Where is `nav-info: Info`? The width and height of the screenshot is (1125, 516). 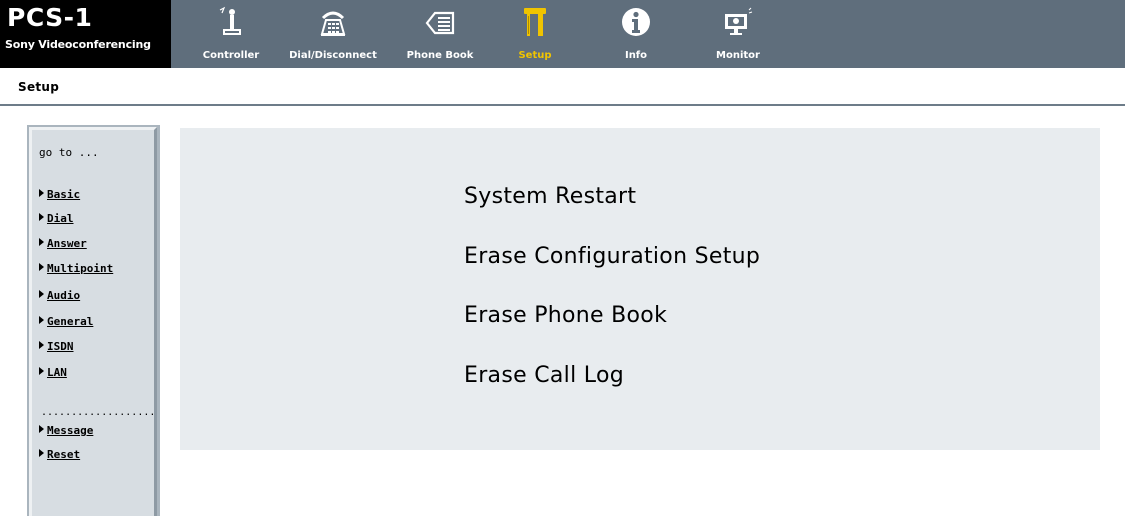
nav-info: Info is located at coordinates (636, 34).